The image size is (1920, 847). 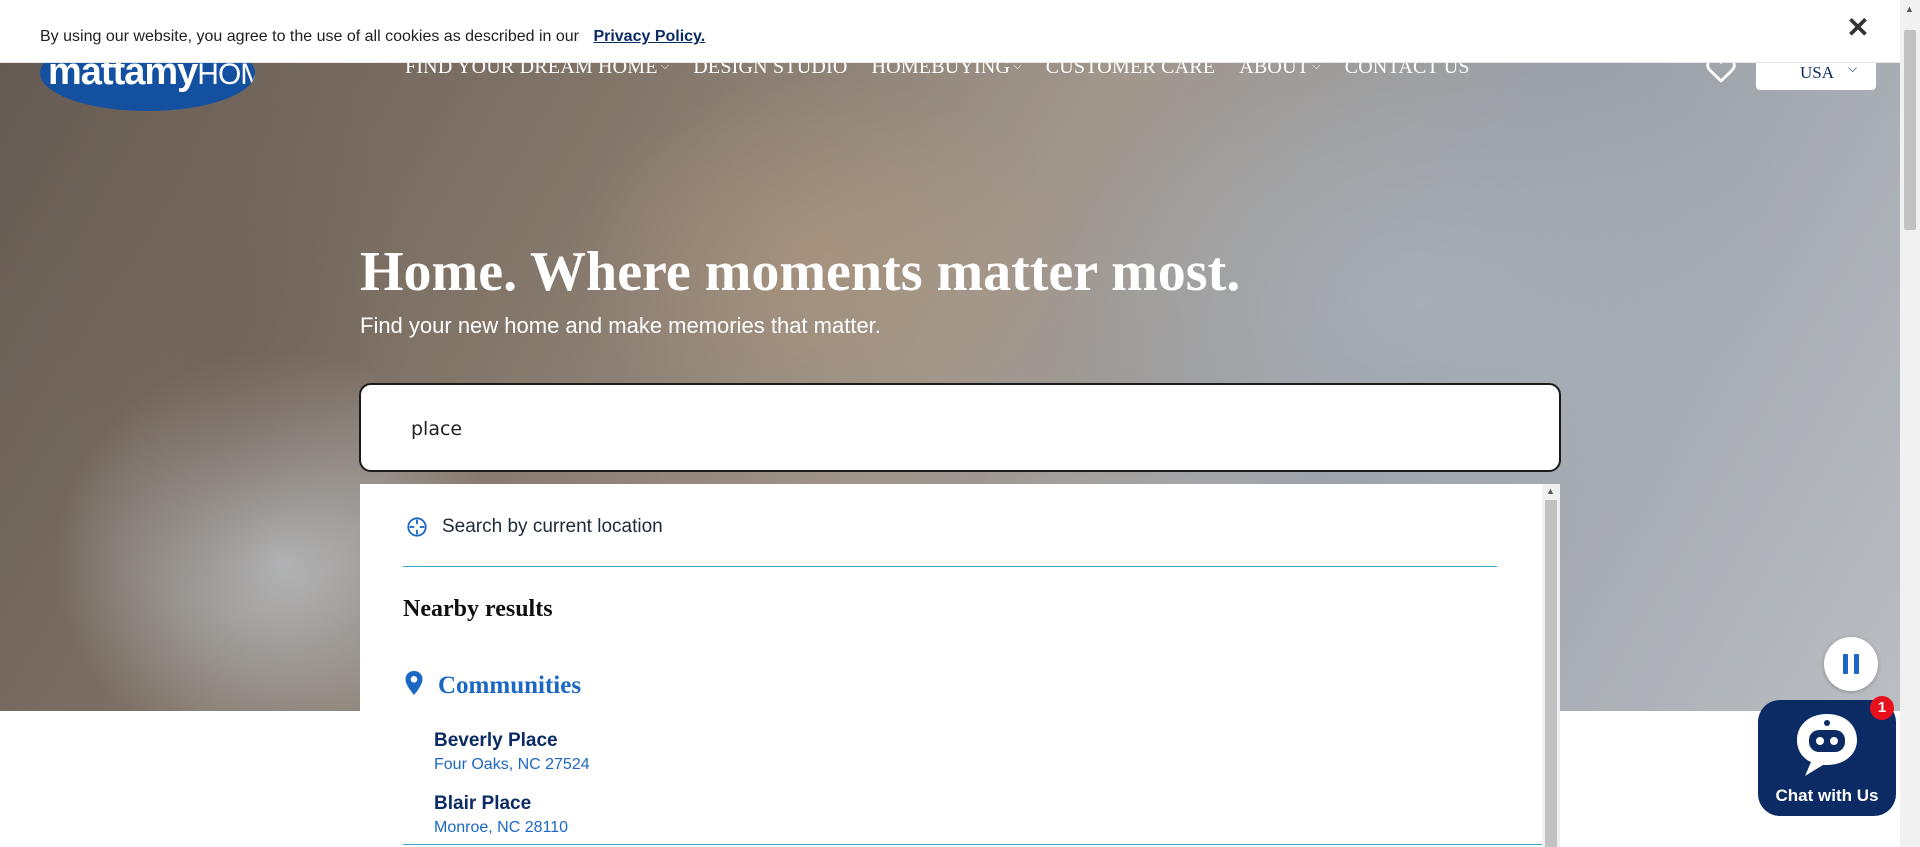 I want to click on dropdown-scrollbar: ▲, so click(x=1551, y=665).